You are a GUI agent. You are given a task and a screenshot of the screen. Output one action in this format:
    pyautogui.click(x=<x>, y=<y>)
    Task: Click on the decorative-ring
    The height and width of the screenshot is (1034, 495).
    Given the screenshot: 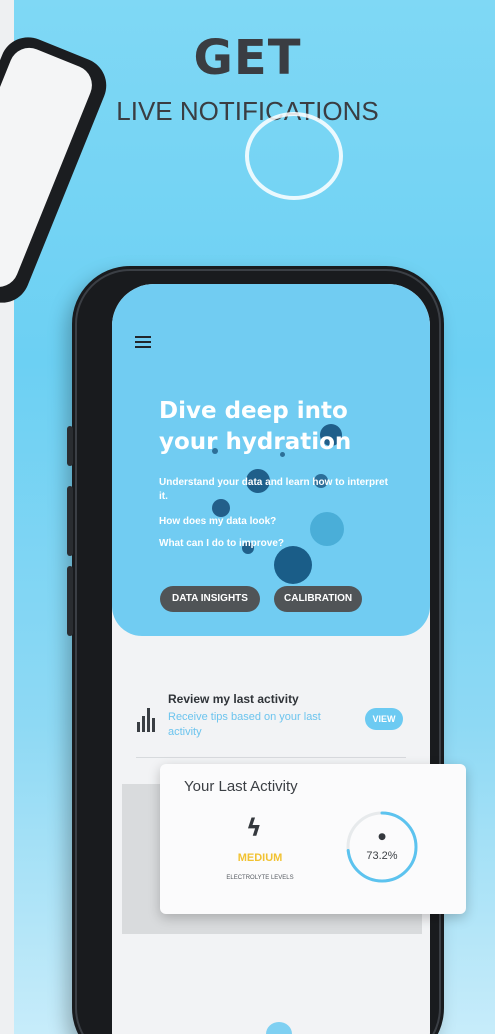 What is the action you would take?
    pyautogui.click(x=294, y=156)
    